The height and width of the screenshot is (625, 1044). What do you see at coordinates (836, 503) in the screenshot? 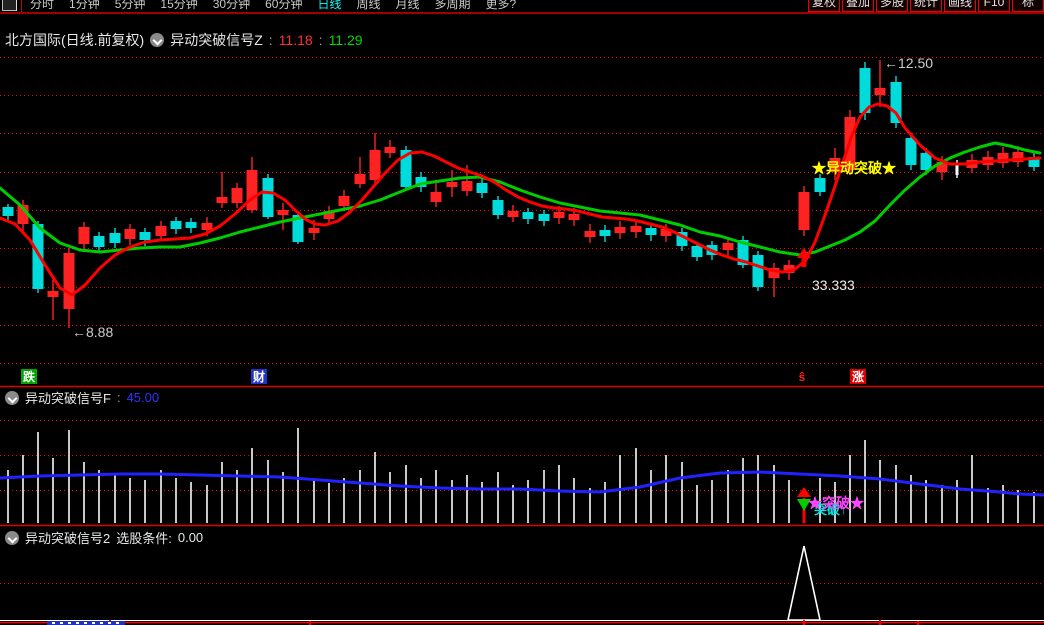
I see `svg-text: ★突破★` at bounding box center [836, 503].